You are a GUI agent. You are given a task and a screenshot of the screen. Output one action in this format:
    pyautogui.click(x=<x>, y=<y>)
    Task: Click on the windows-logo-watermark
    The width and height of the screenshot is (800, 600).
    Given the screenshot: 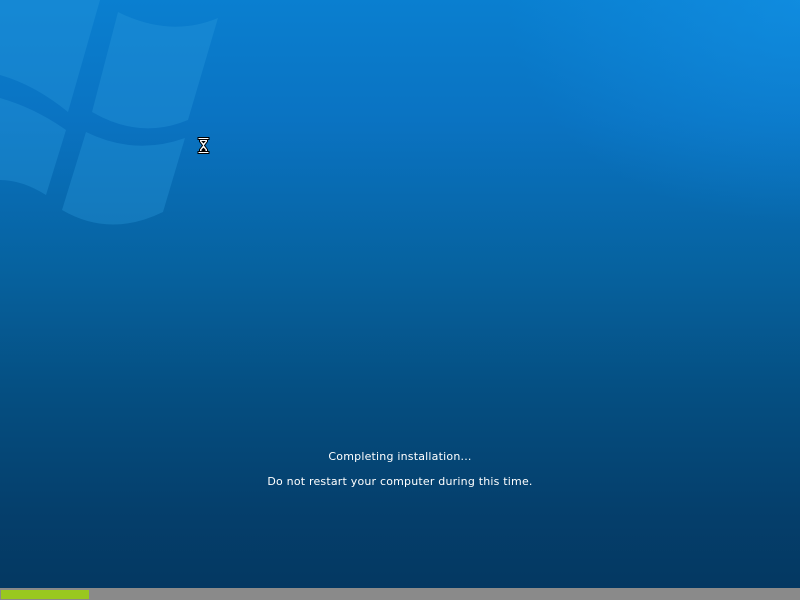 What is the action you would take?
    pyautogui.click(x=109, y=112)
    